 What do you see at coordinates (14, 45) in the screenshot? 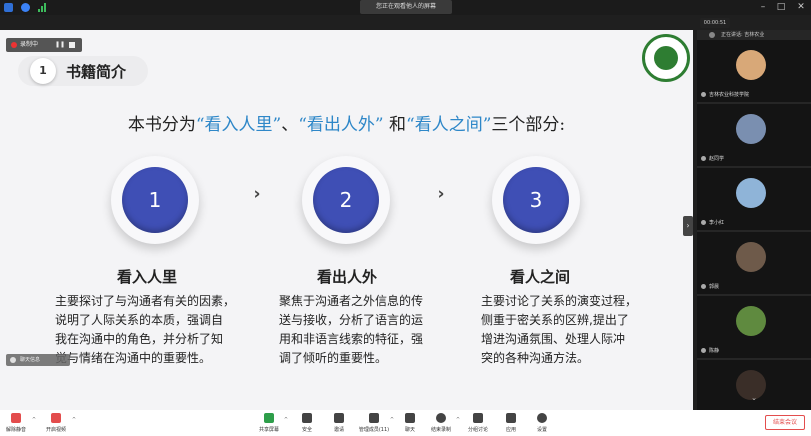
I see `record-dot-icon` at bounding box center [14, 45].